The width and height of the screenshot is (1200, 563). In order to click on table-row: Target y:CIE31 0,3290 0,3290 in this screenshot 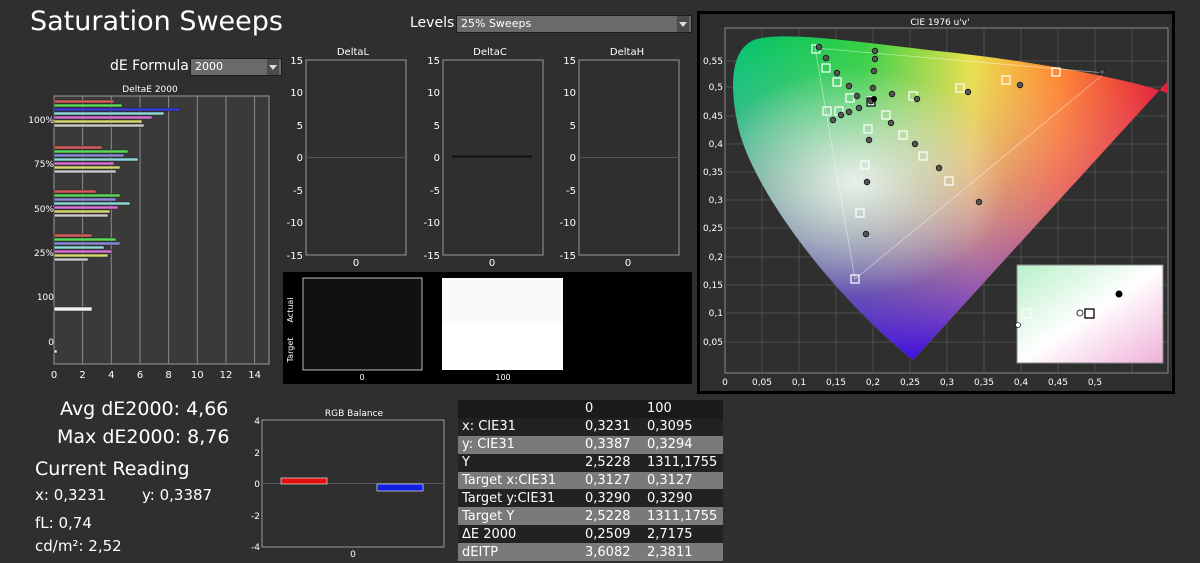, I will do `click(590, 498)`.